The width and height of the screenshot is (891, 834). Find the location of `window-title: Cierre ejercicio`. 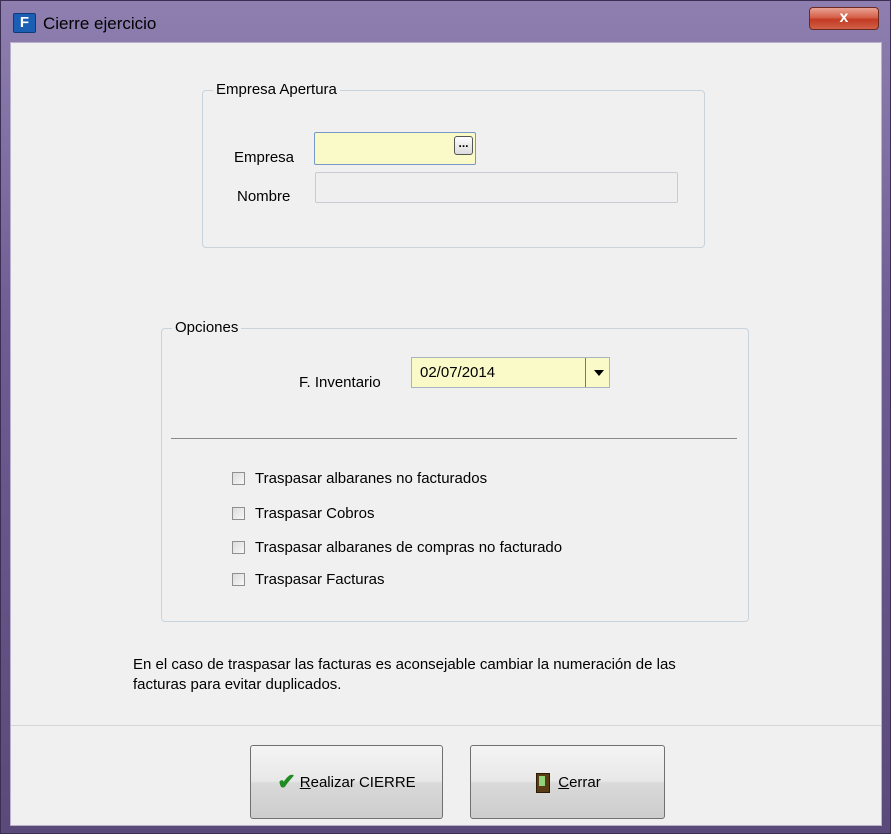

window-title: Cierre ejercicio is located at coordinates (100, 23).